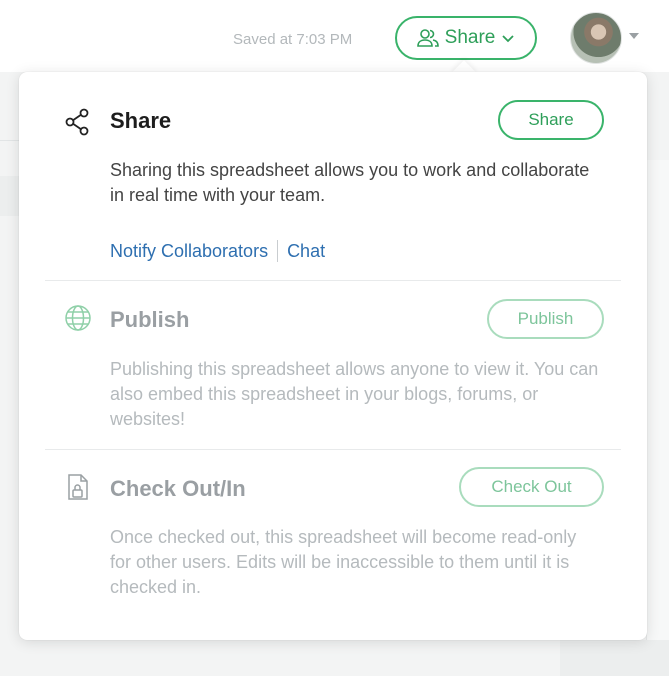  What do you see at coordinates (150, 319) in the screenshot?
I see `publish-section-title: Publish` at bounding box center [150, 319].